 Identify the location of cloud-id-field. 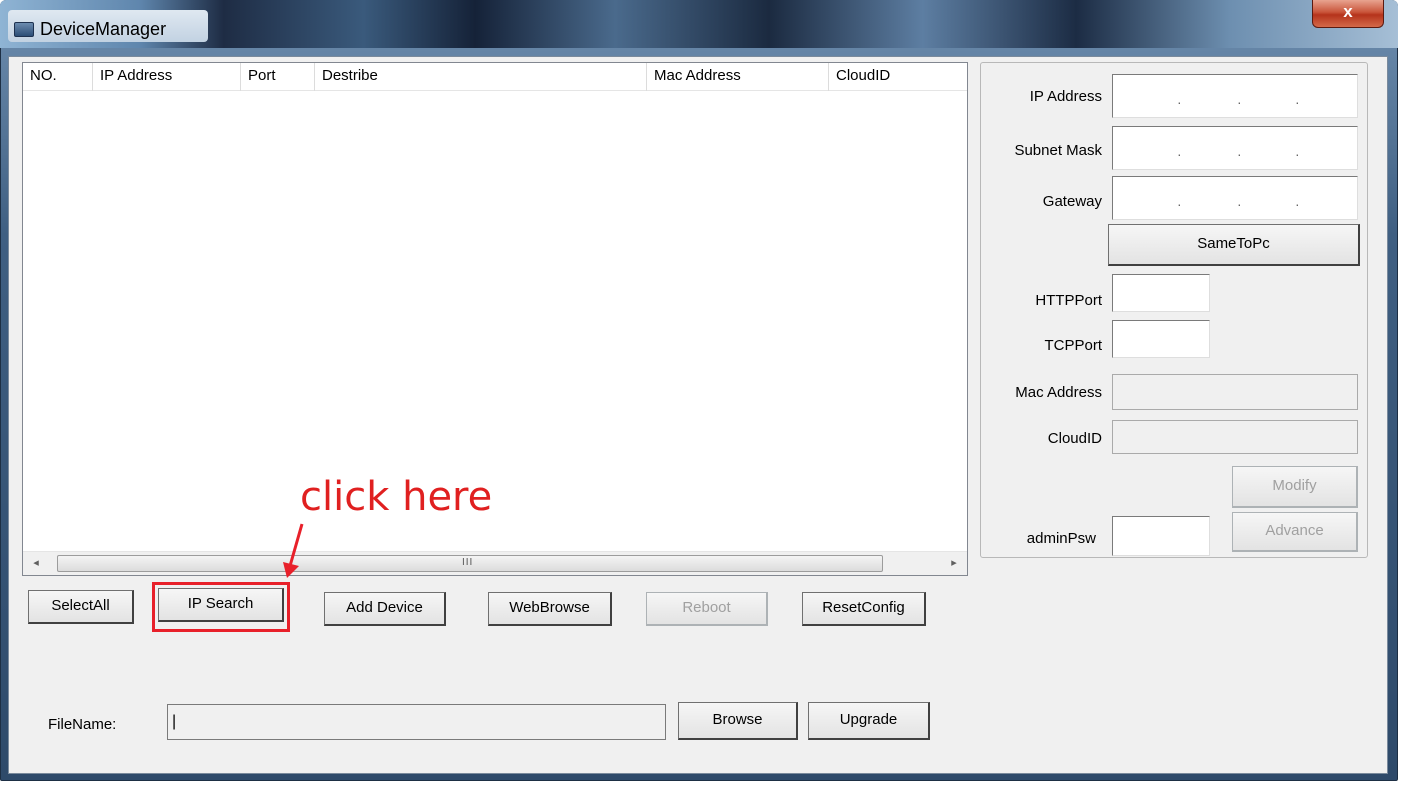
(1235, 437).